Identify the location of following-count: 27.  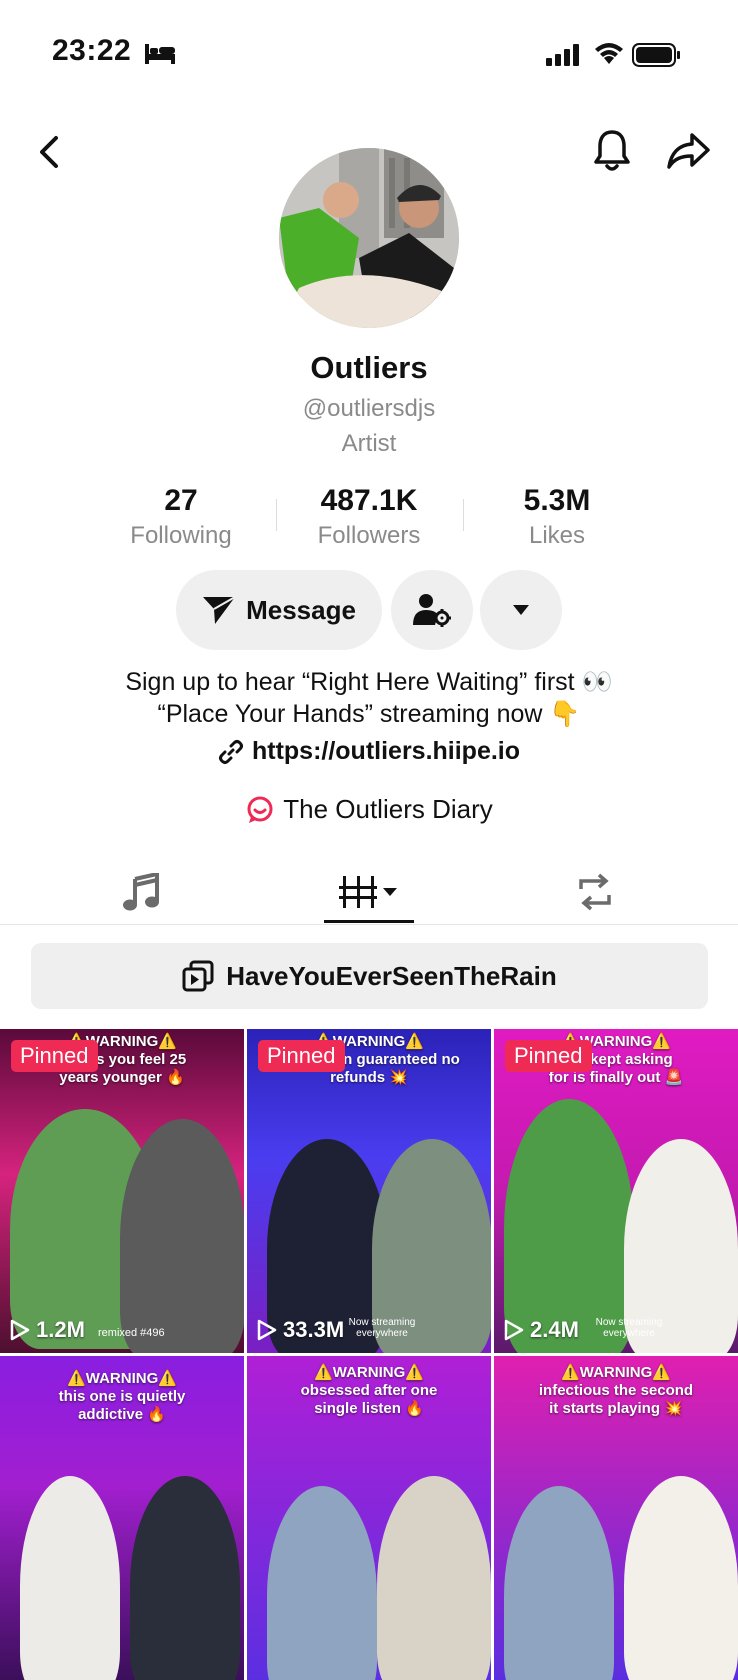
(181, 500).